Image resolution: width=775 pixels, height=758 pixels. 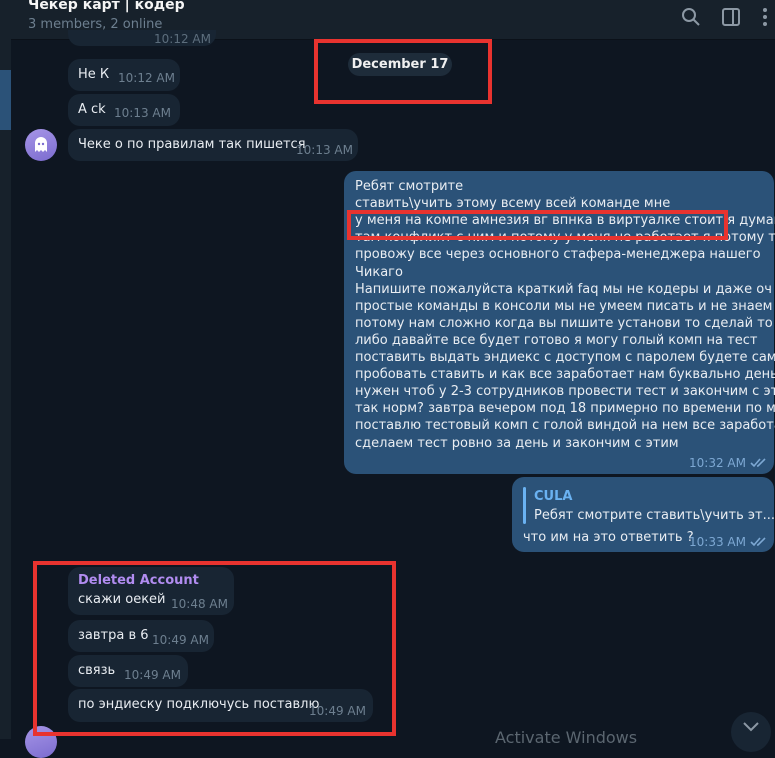 What do you see at coordinates (731, 17) in the screenshot?
I see `sidebar-toggle-icon` at bounding box center [731, 17].